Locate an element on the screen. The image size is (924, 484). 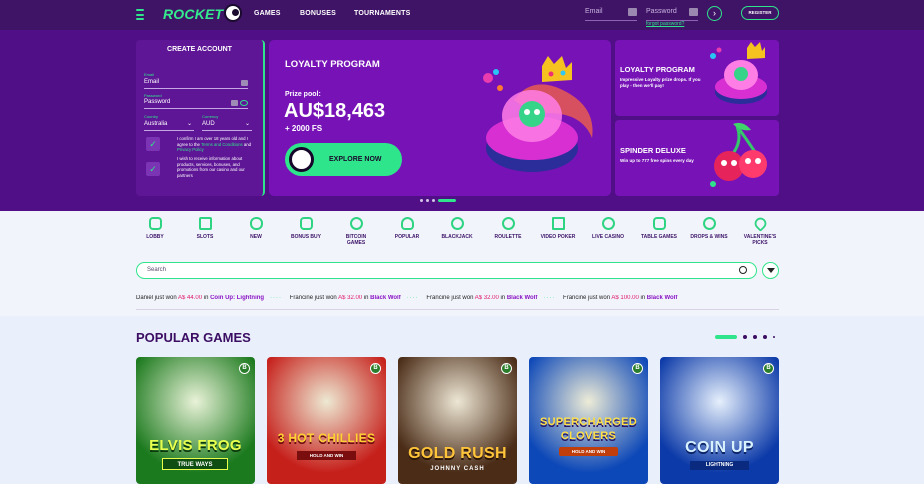
game-tile: 3 HOT CHILLIES HOLD AND WIN B is located at coordinates (326, 420).